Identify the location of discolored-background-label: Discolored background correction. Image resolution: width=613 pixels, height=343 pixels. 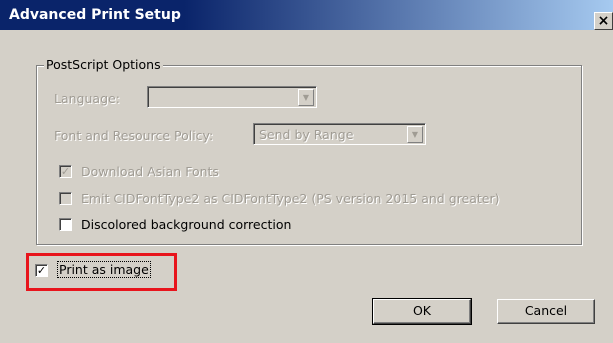
(186, 224).